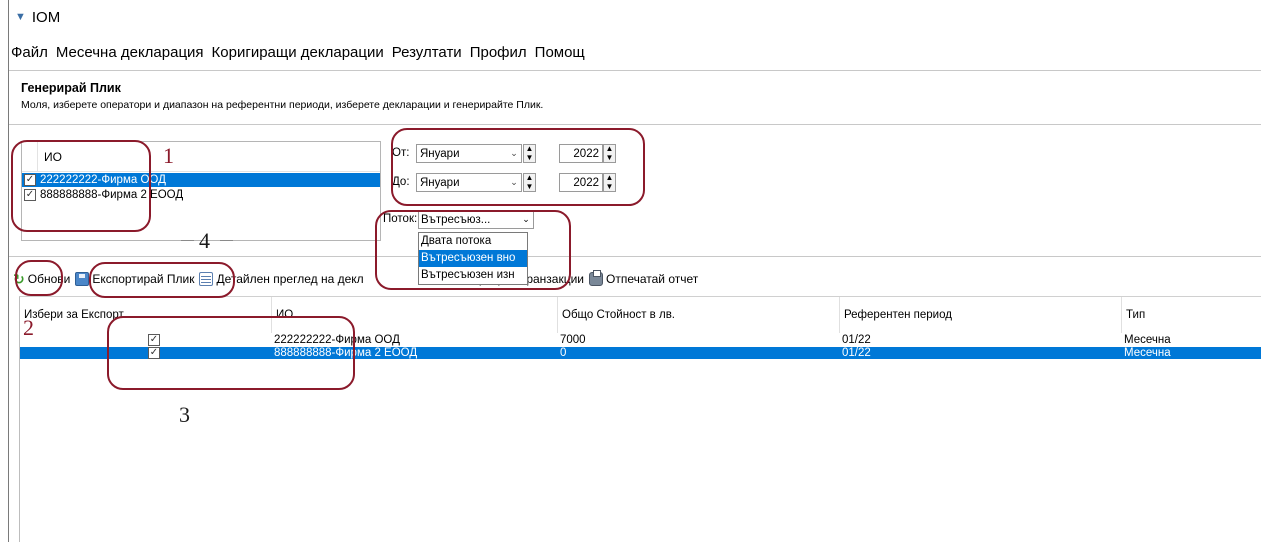 Image resolution: width=1261 pixels, height=542 pixels. Describe the element at coordinates (981, 315) in the screenshot. I see `column-header-period: Референтен период` at that location.